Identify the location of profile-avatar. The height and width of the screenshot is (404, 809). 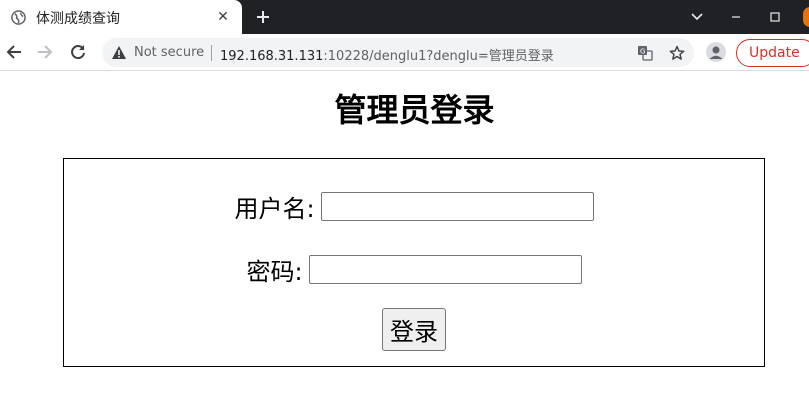
(716, 52).